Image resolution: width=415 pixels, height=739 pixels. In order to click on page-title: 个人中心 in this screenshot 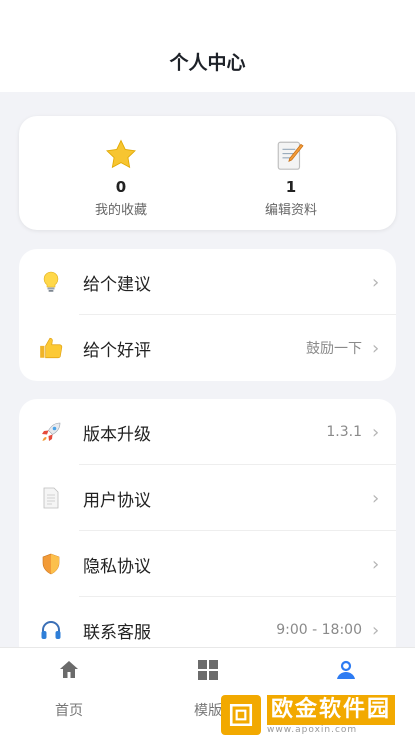, I will do `click(207, 63)`.